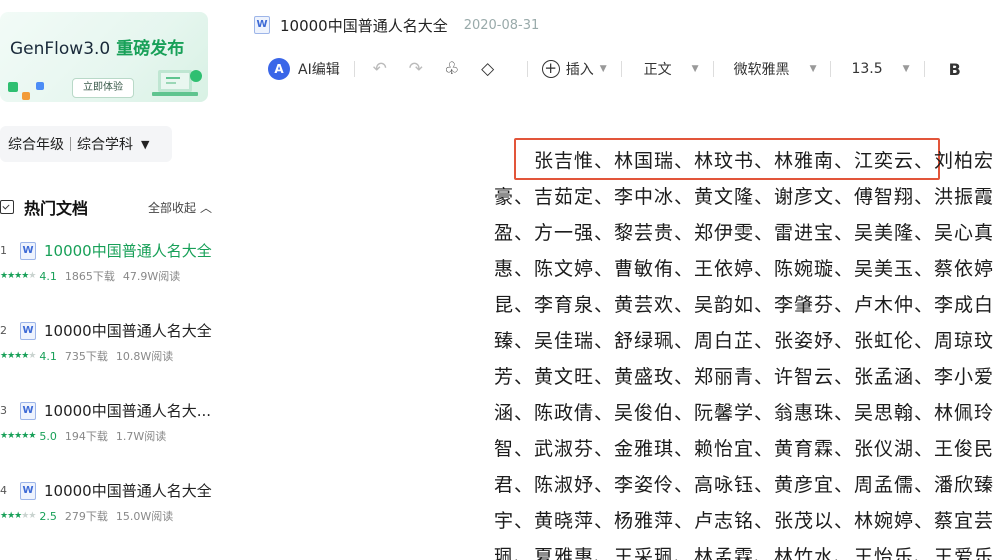 The image size is (1000, 560). I want to click on bold-button: B, so click(955, 69).